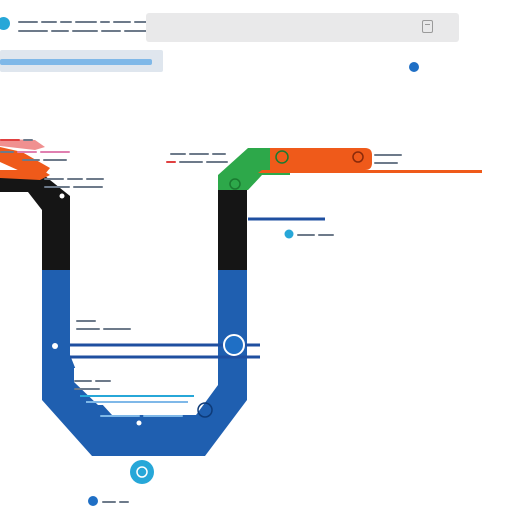 The width and height of the screenshot is (512, 512). I want to click on circle-node-icon, so click(234, 345).